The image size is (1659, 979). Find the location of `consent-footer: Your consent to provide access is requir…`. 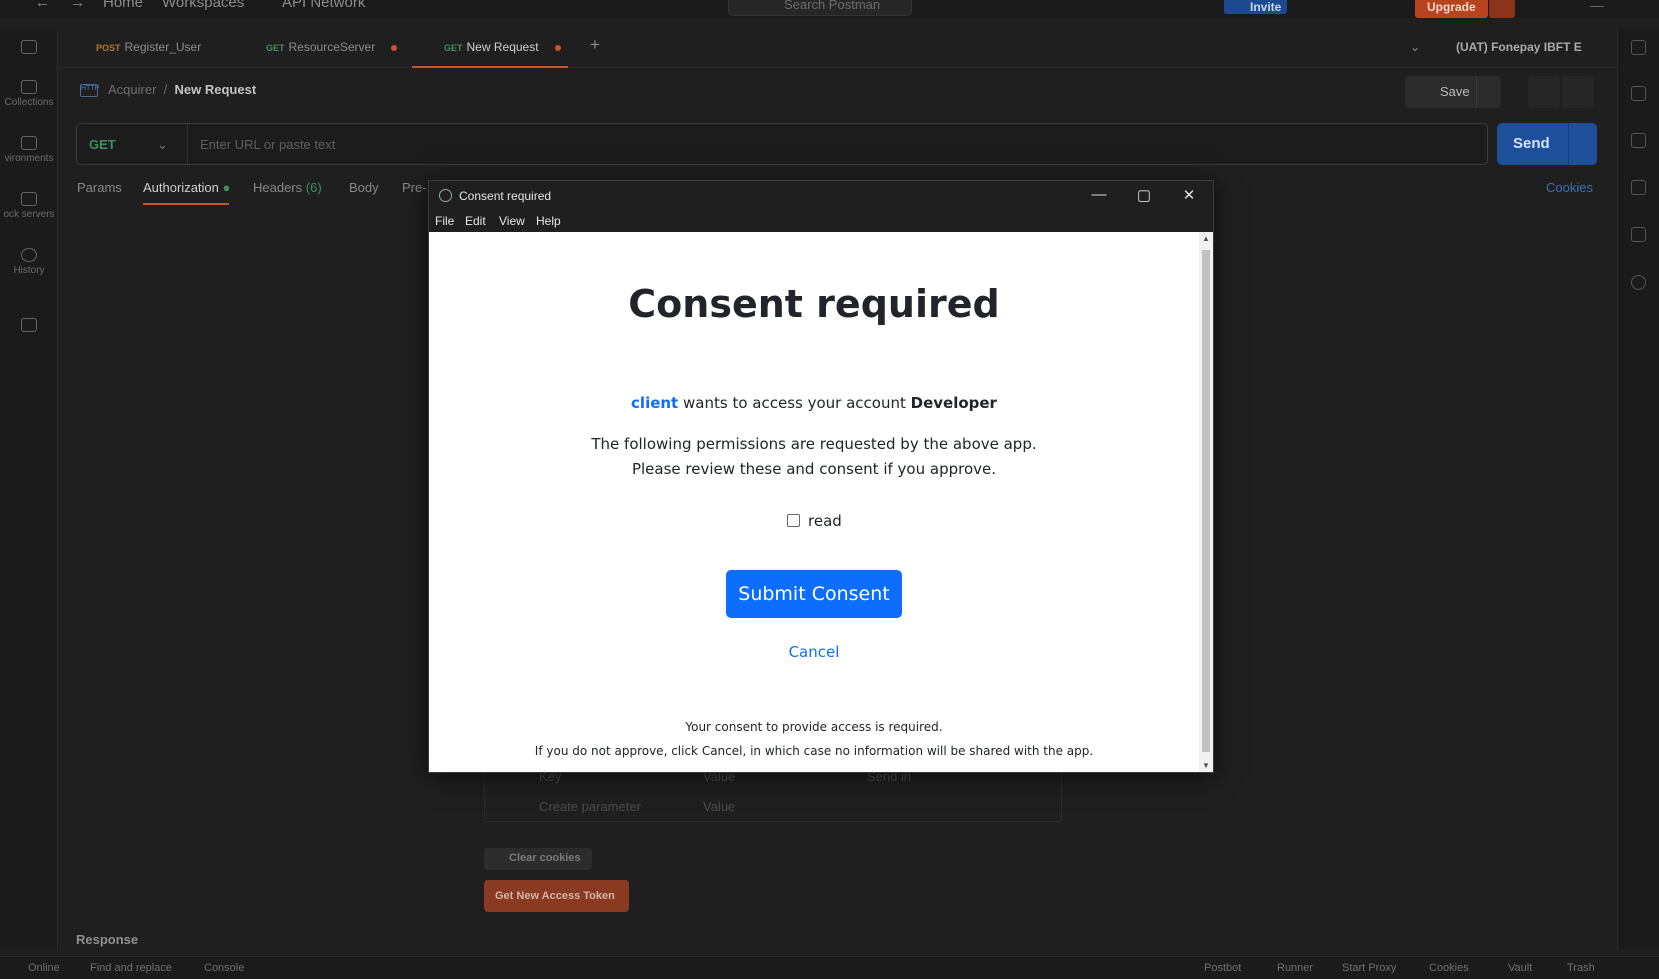

consent-footer: Your consent to provide access is requir… is located at coordinates (814, 739).